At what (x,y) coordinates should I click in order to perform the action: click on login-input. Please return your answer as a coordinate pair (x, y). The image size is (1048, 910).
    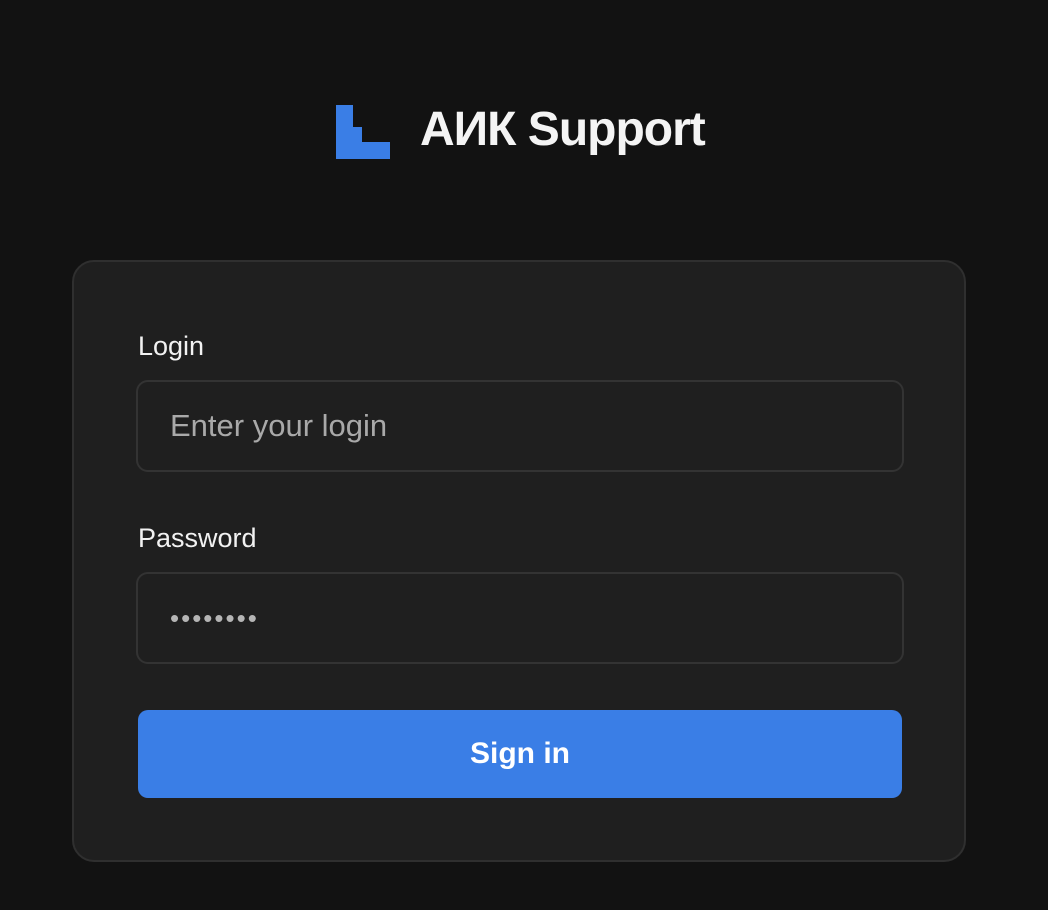
    Looking at the image, I should click on (520, 426).